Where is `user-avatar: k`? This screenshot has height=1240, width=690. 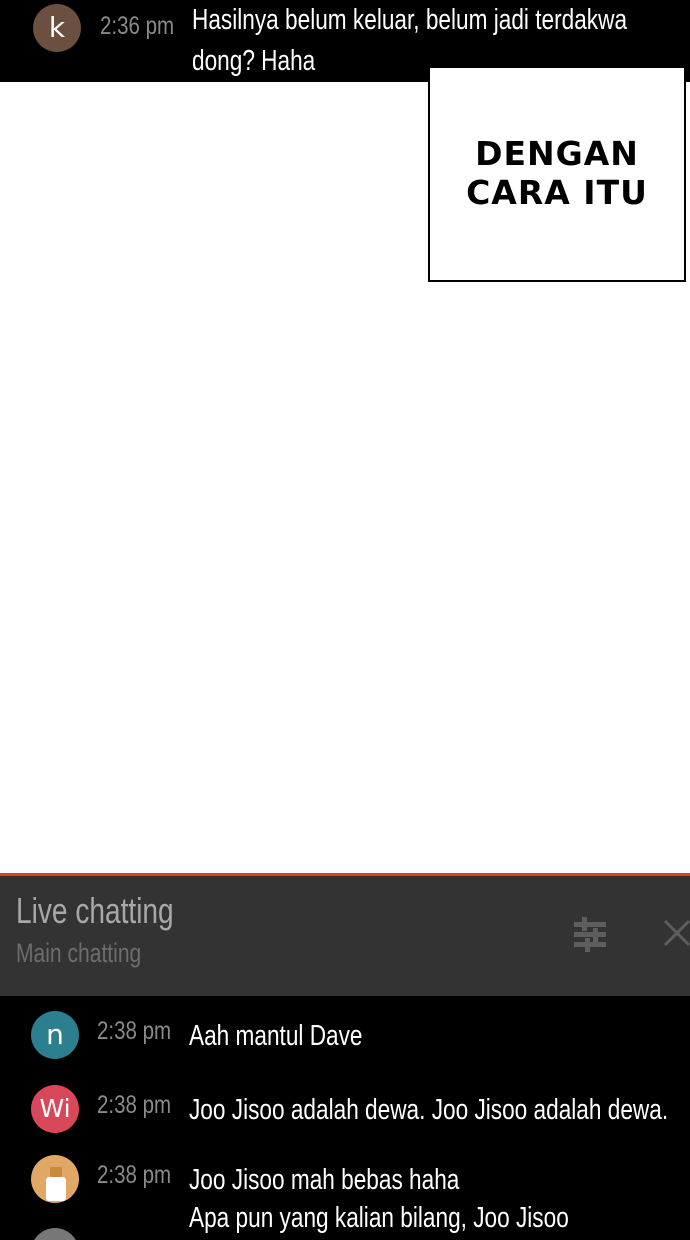
user-avatar: k is located at coordinates (57, 28).